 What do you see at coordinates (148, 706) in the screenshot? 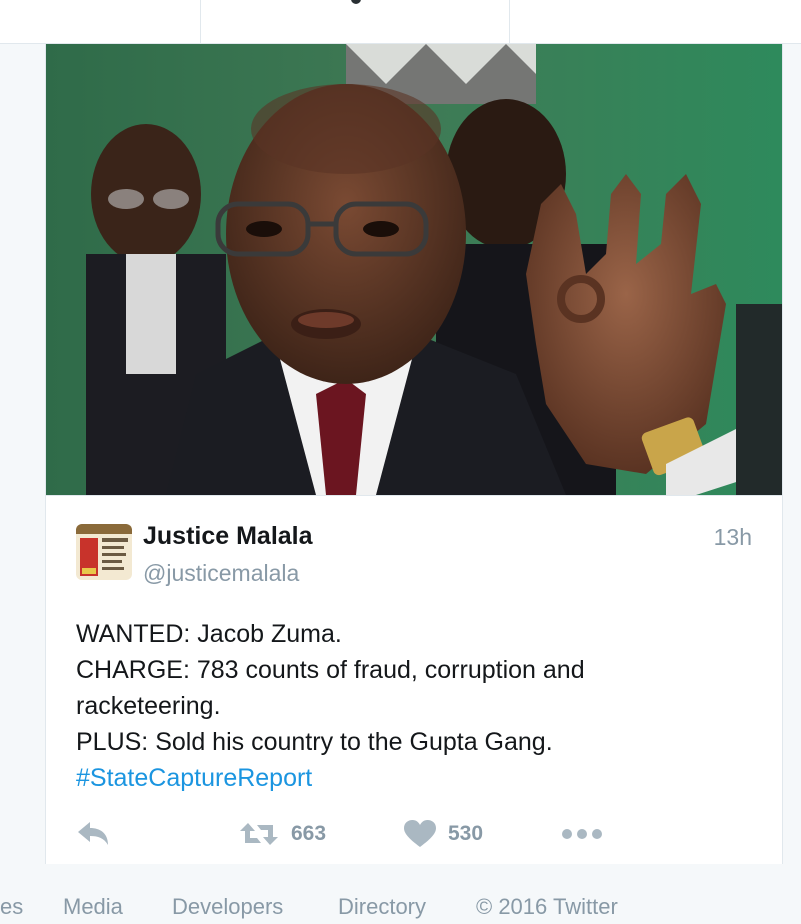
I see `tweet-line: racketeering.` at bounding box center [148, 706].